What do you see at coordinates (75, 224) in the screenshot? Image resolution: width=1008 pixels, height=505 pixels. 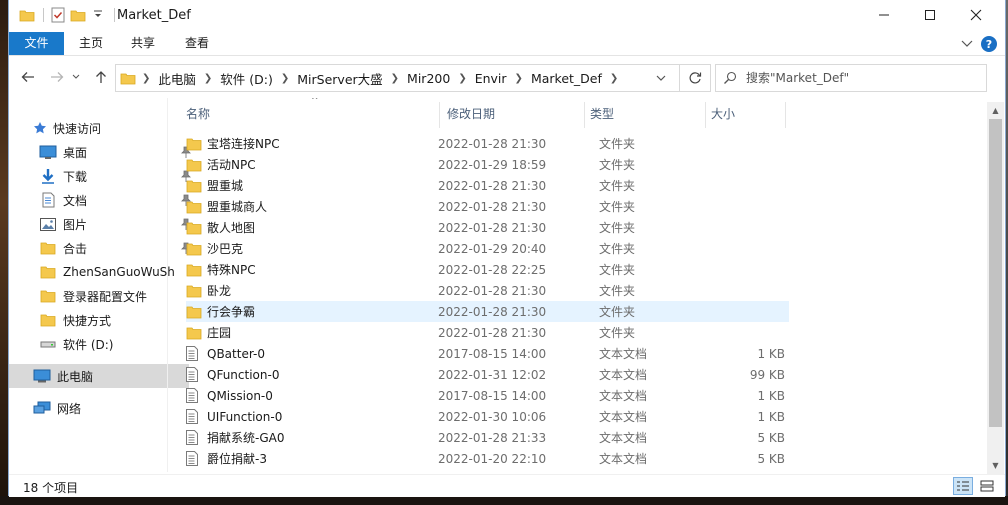 I see `sidebar-item-label: 图片` at bounding box center [75, 224].